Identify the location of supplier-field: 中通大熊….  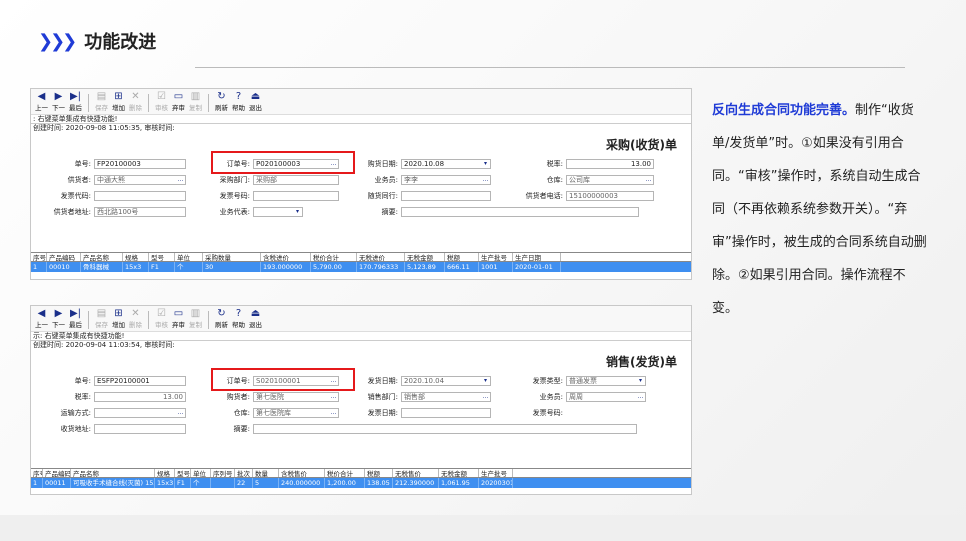
(140, 180).